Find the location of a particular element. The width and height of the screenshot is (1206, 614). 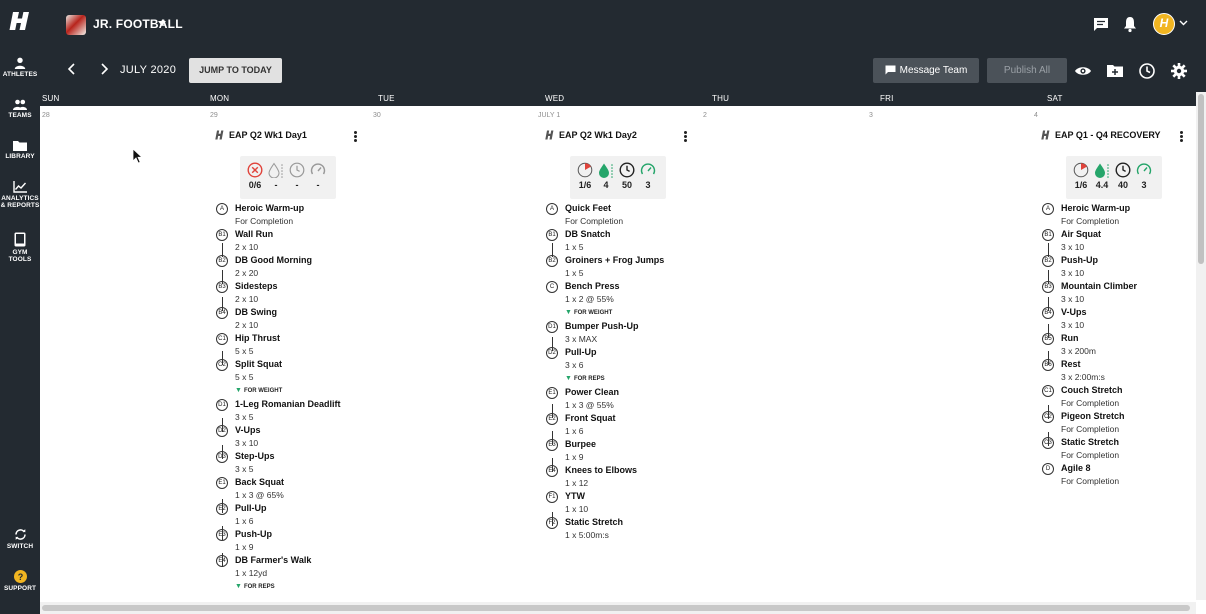

stat-value: - is located at coordinates (318, 185).